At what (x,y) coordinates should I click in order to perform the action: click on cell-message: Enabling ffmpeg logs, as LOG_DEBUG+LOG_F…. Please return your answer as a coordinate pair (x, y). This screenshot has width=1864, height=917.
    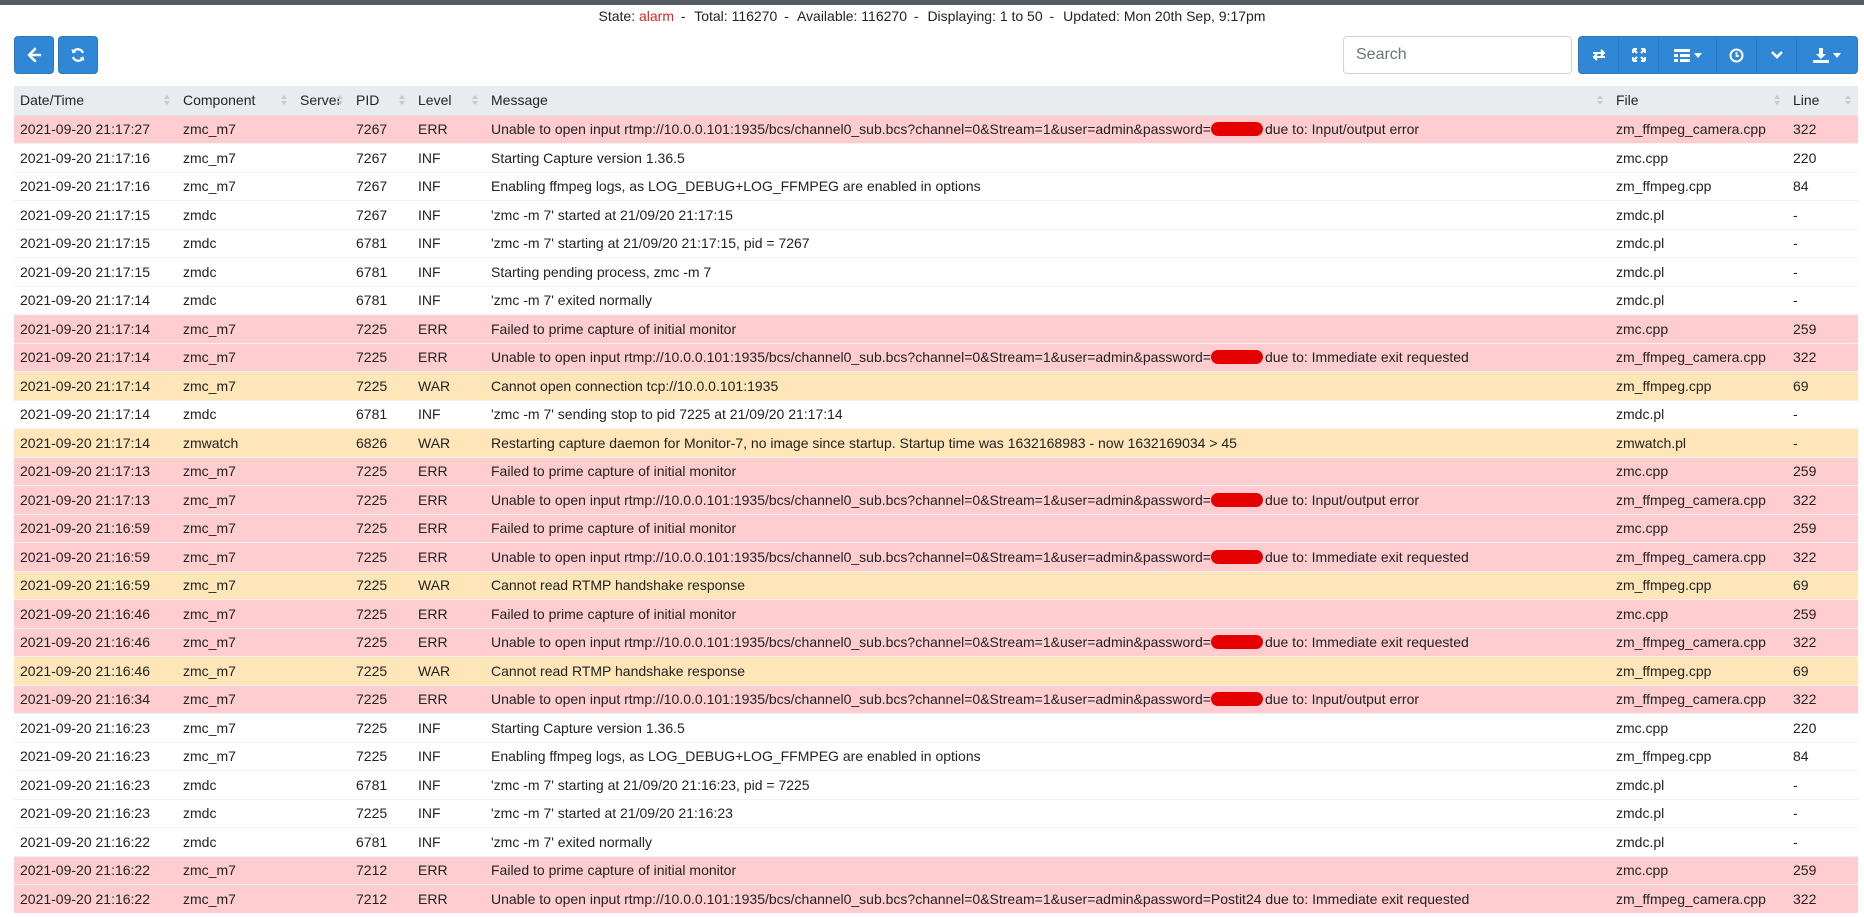
    Looking at the image, I should click on (1047, 756).